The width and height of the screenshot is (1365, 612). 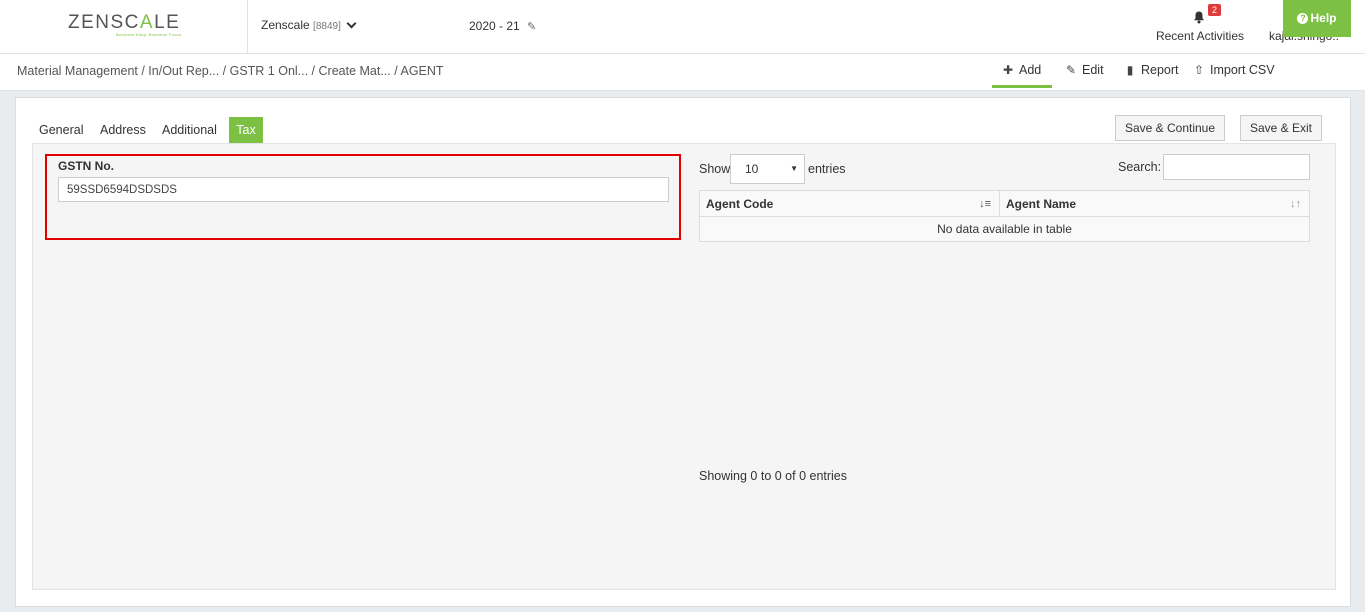 I want to click on column-header-agent-name: Agent Name ↓↑, so click(x=1154, y=204).